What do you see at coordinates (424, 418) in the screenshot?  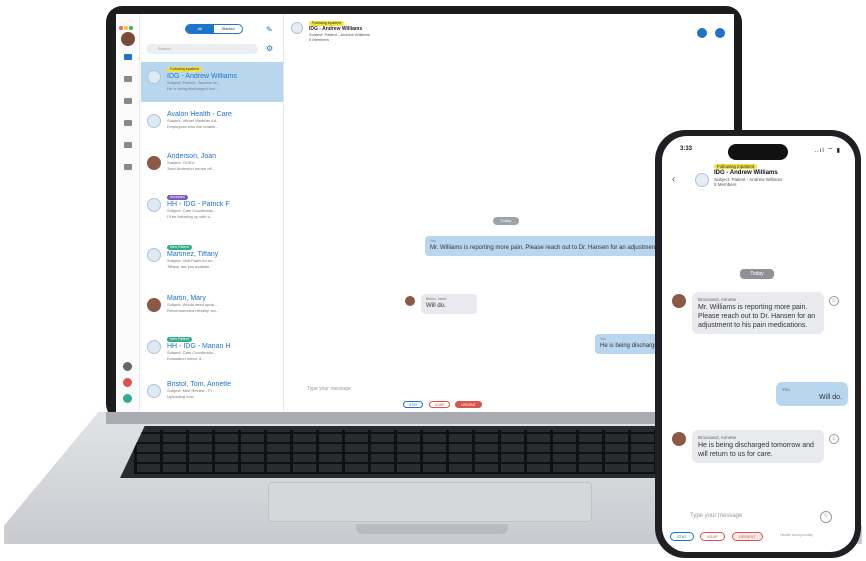 I see `laptop-hinge` at bounding box center [424, 418].